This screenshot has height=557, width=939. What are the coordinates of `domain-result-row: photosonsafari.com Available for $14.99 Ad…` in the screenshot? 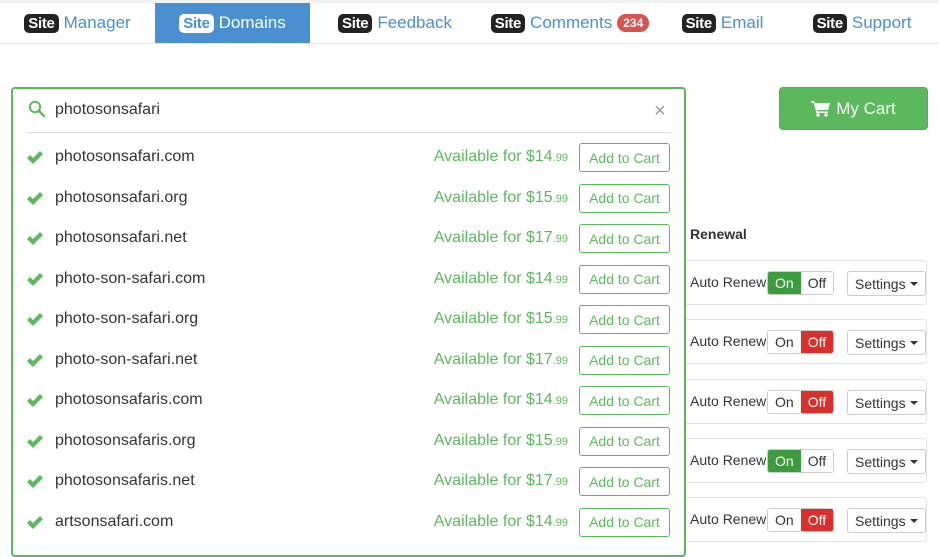 It's located at (348, 158).